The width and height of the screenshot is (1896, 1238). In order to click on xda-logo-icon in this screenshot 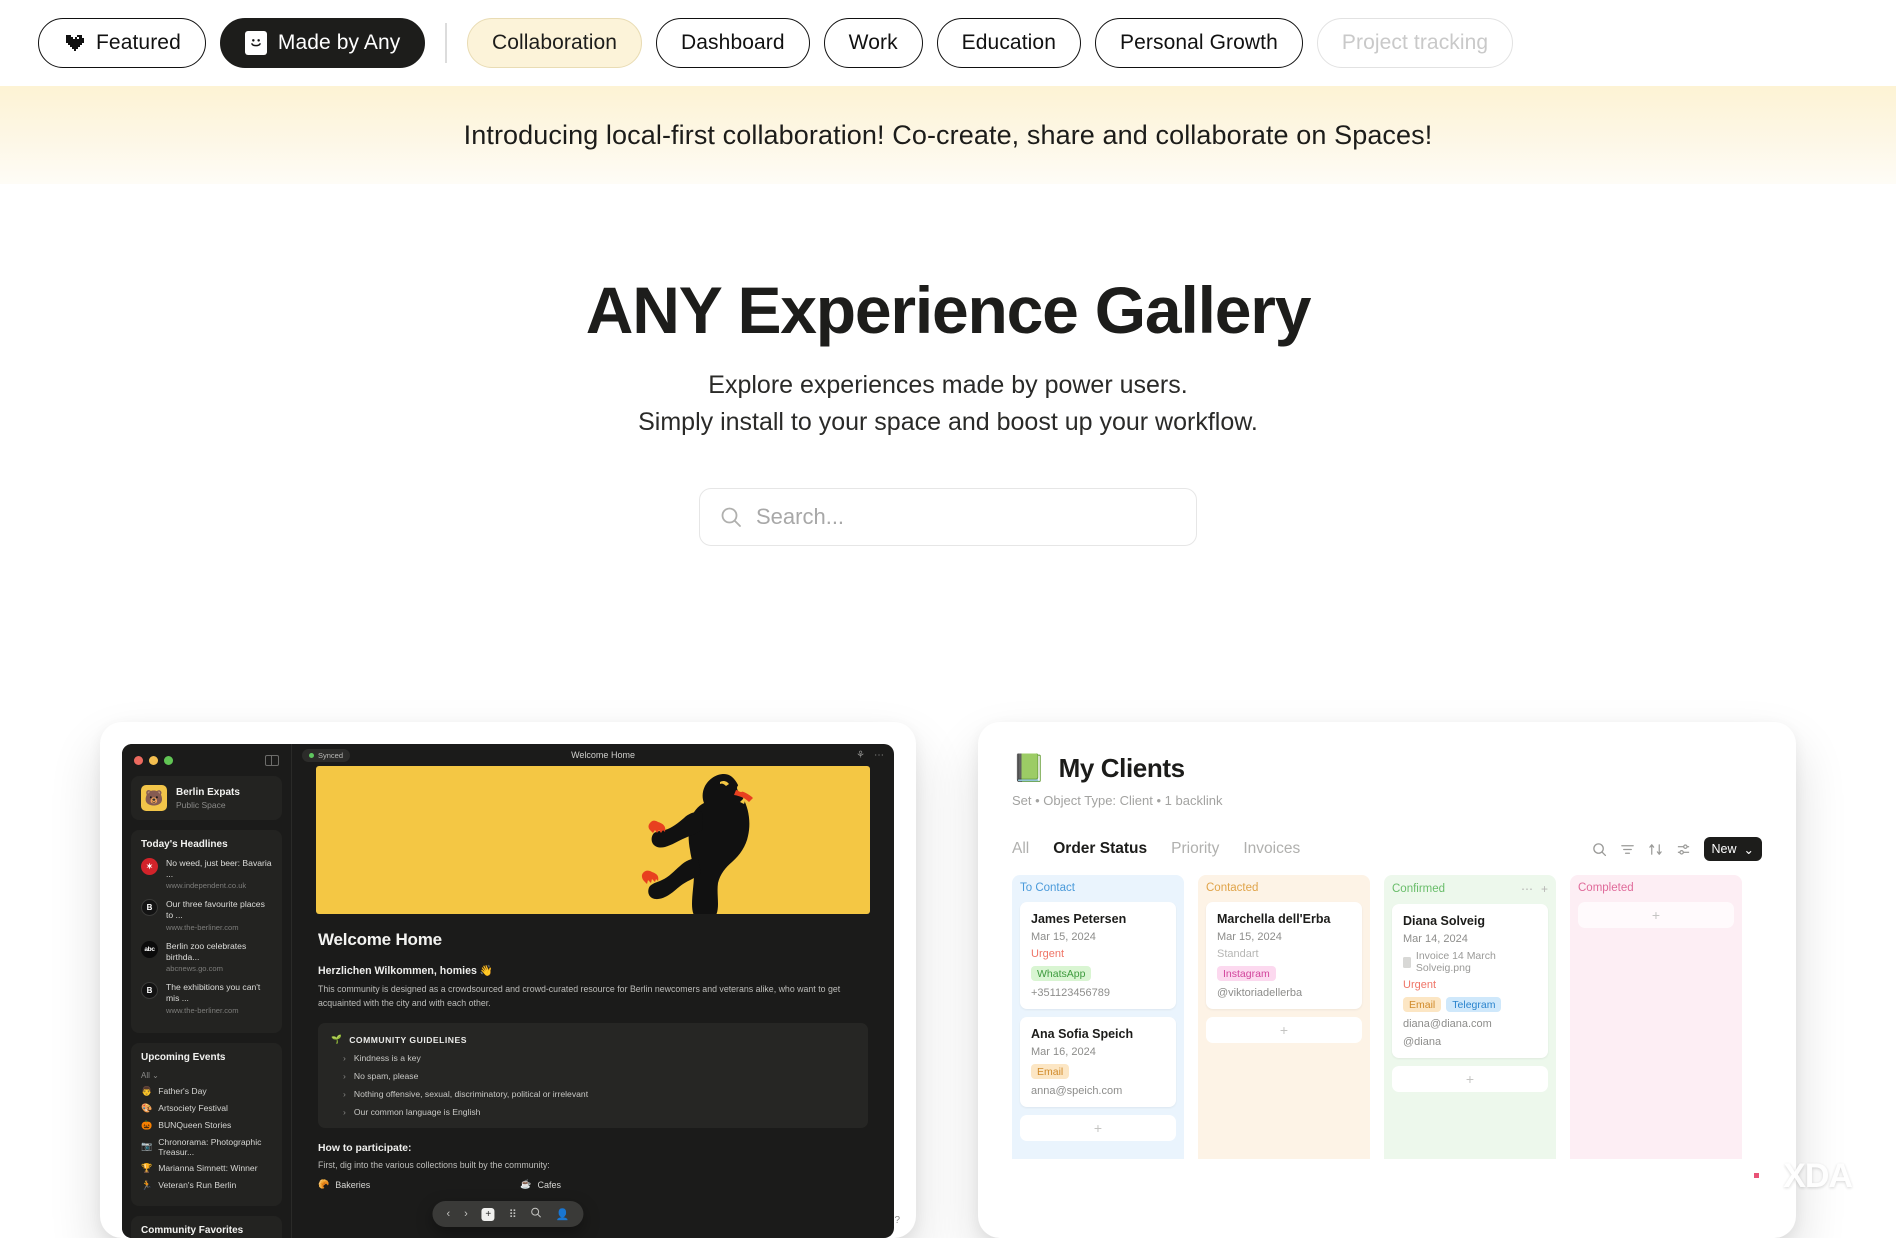, I will do `click(1762, 1177)`.